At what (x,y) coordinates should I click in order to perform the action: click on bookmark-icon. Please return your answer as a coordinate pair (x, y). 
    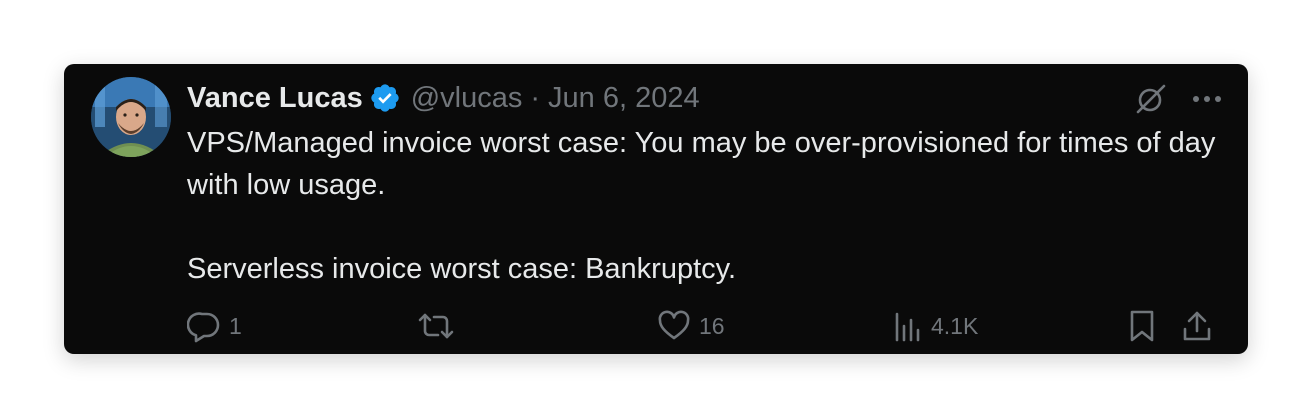
    Looking at the image, I should click on (1142, 326).